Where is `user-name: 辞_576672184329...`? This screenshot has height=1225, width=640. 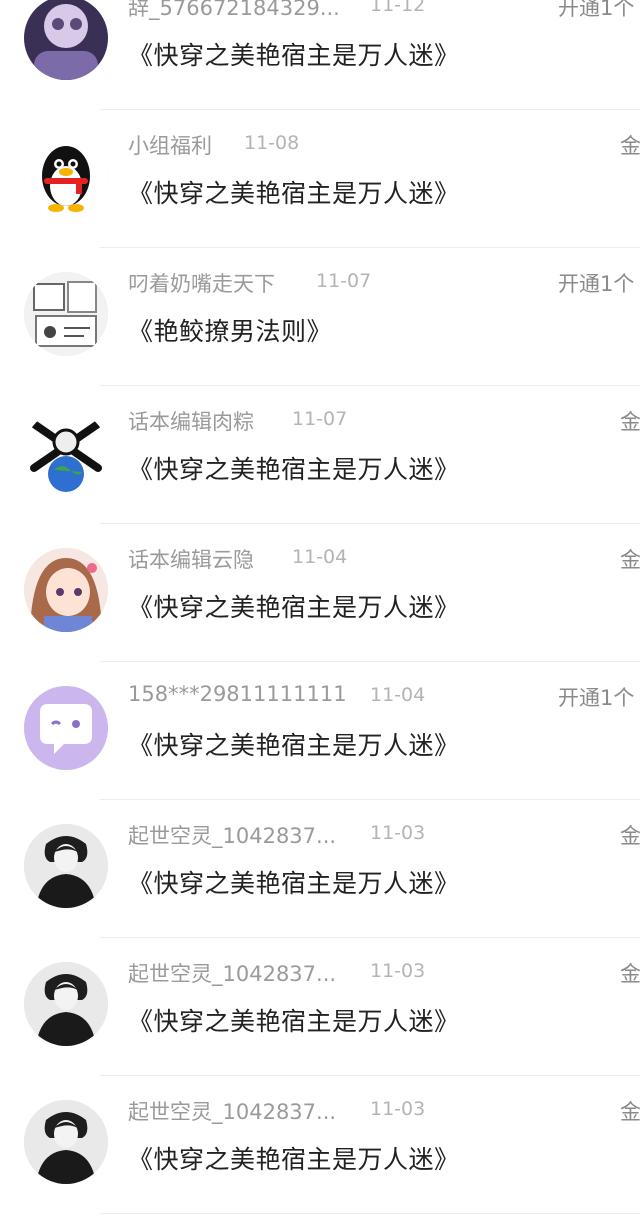
user-name: 辞_576672184329... is located at coordinates (234, 11).